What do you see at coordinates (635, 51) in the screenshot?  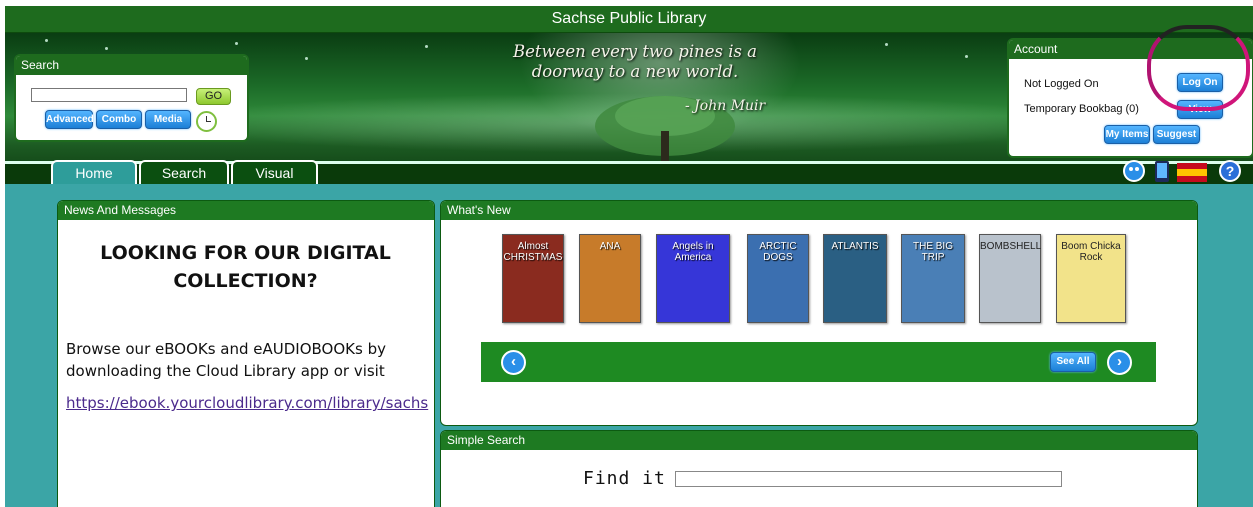 I see `quote-line-1: Between every two pines is a` at bounding box center [635, 51].